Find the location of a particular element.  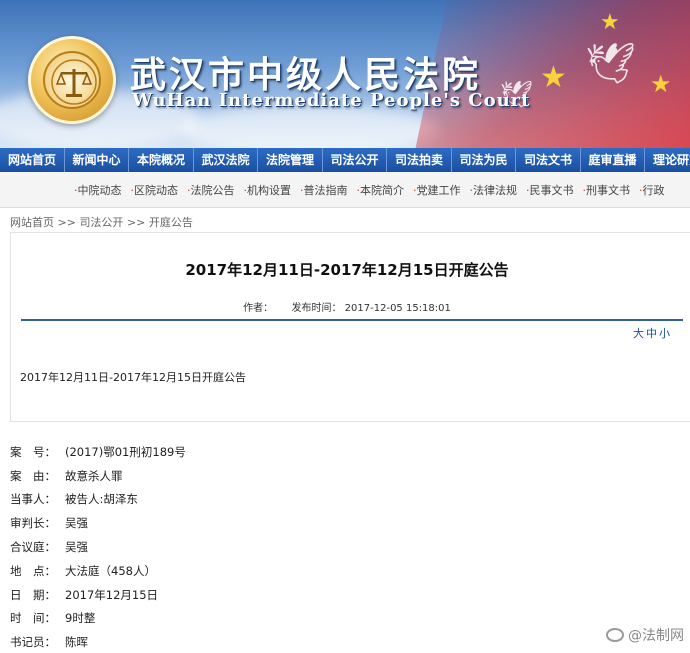

watermark: @法制网 is located at coordinates (645, 635).